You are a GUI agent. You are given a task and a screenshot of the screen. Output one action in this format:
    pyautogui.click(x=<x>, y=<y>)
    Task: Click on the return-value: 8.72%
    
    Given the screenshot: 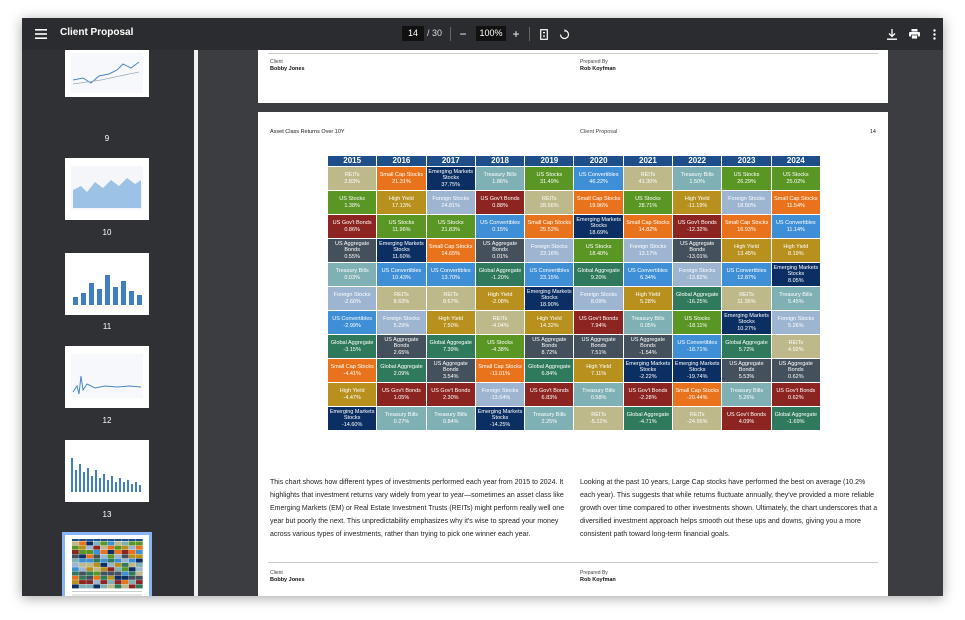 What is the action you would take?
    pyautogui.click(x=549, y=352)
    